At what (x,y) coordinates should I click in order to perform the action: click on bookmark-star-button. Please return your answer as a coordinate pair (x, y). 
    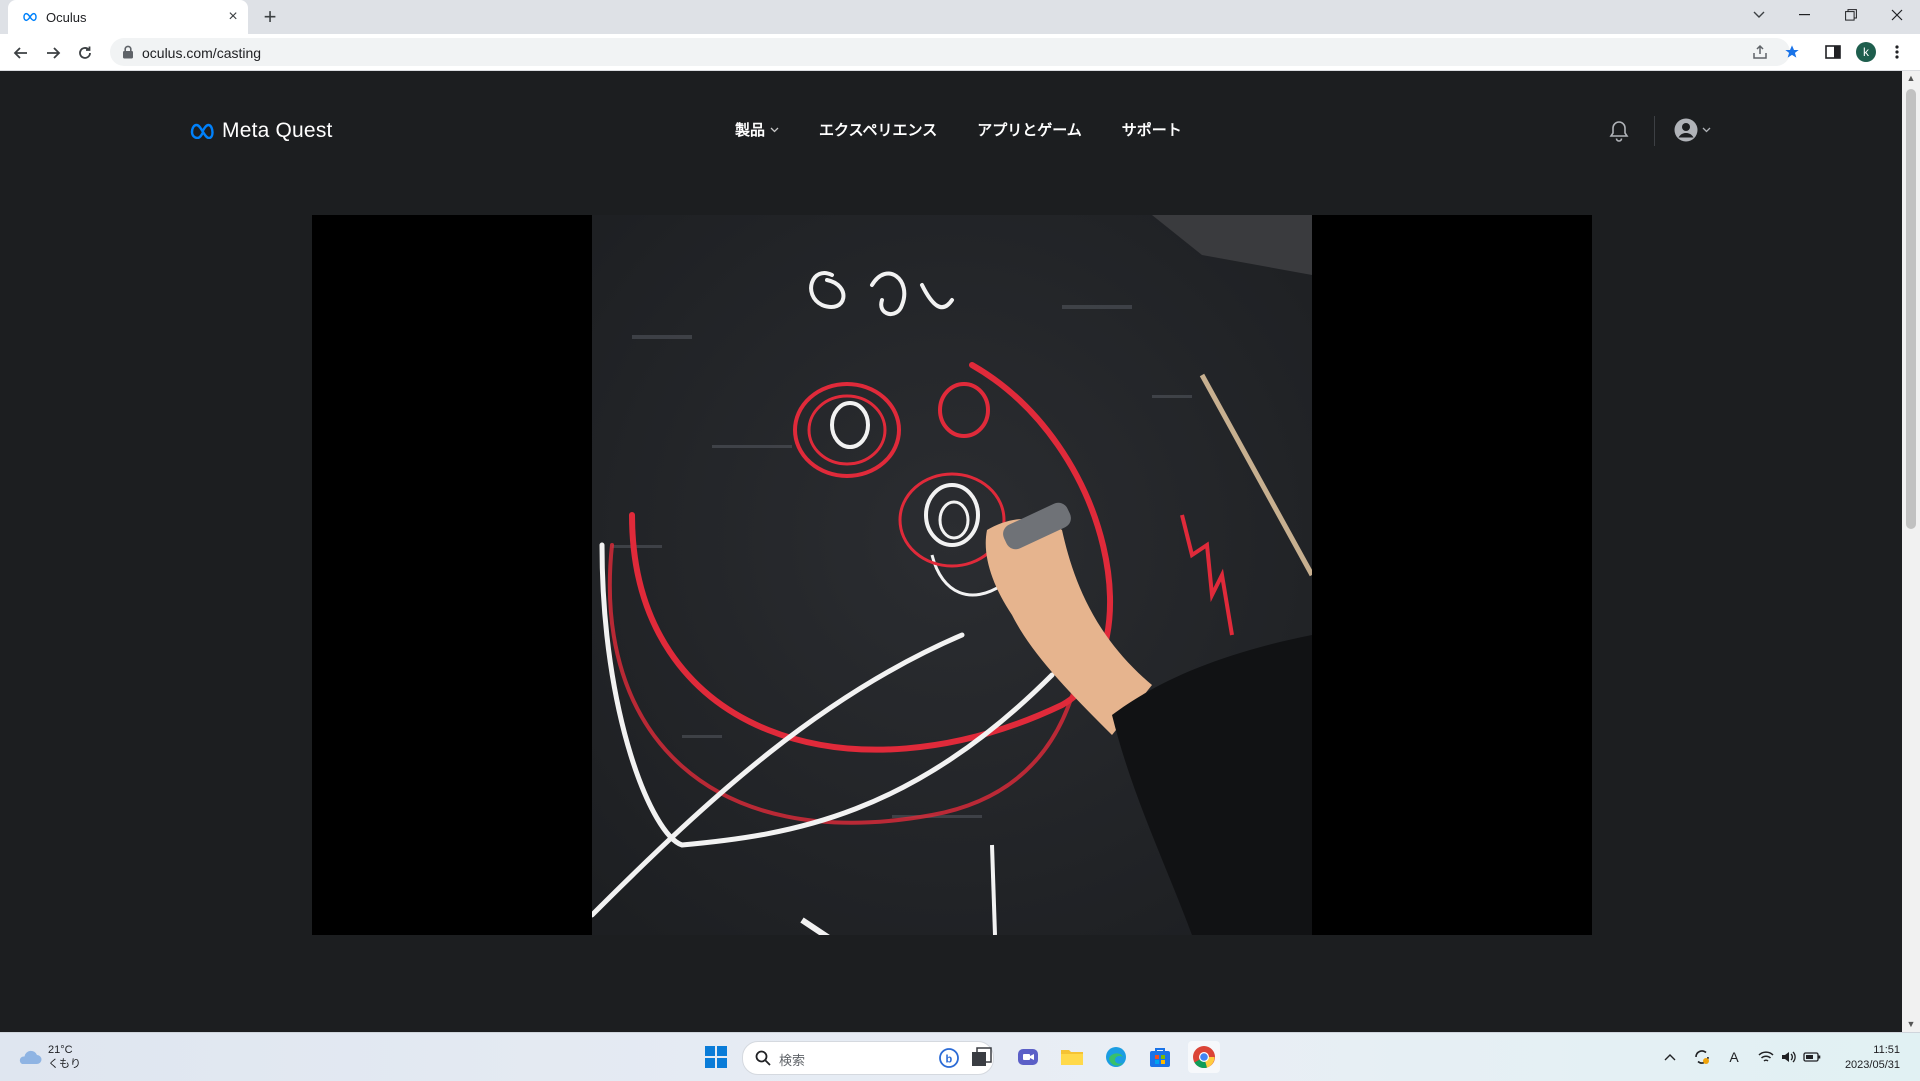
    Looking at the image, I should click on (1792, 52).